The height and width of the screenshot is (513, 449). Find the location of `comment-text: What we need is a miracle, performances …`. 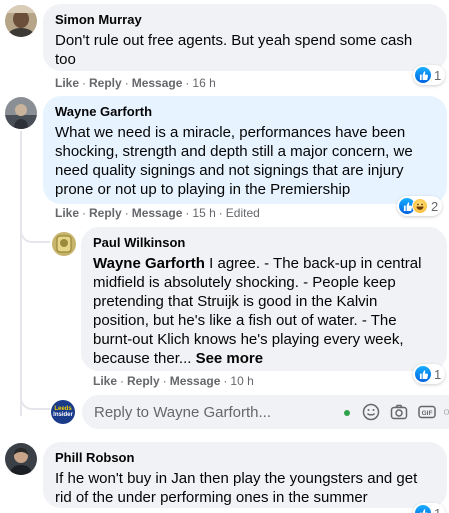

comment-text: What we need is a miracle, performances … is located at coordinates (234, 161).